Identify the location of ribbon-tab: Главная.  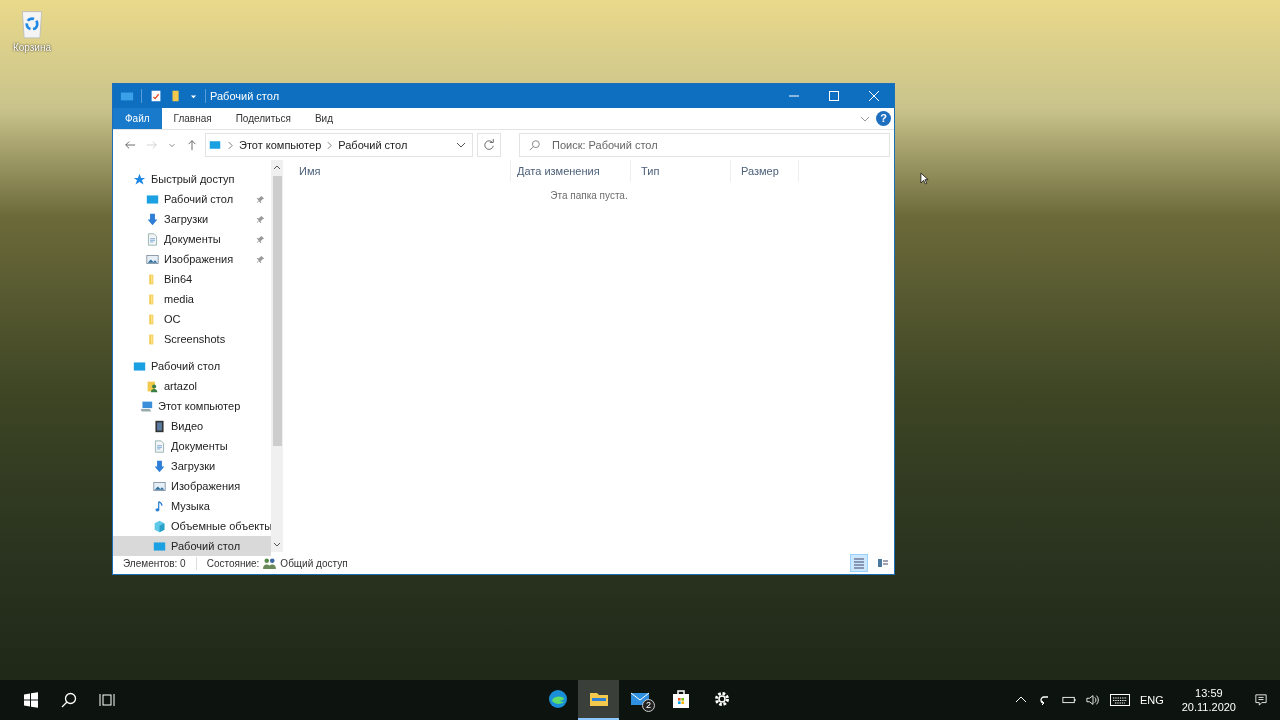
(192, 118).